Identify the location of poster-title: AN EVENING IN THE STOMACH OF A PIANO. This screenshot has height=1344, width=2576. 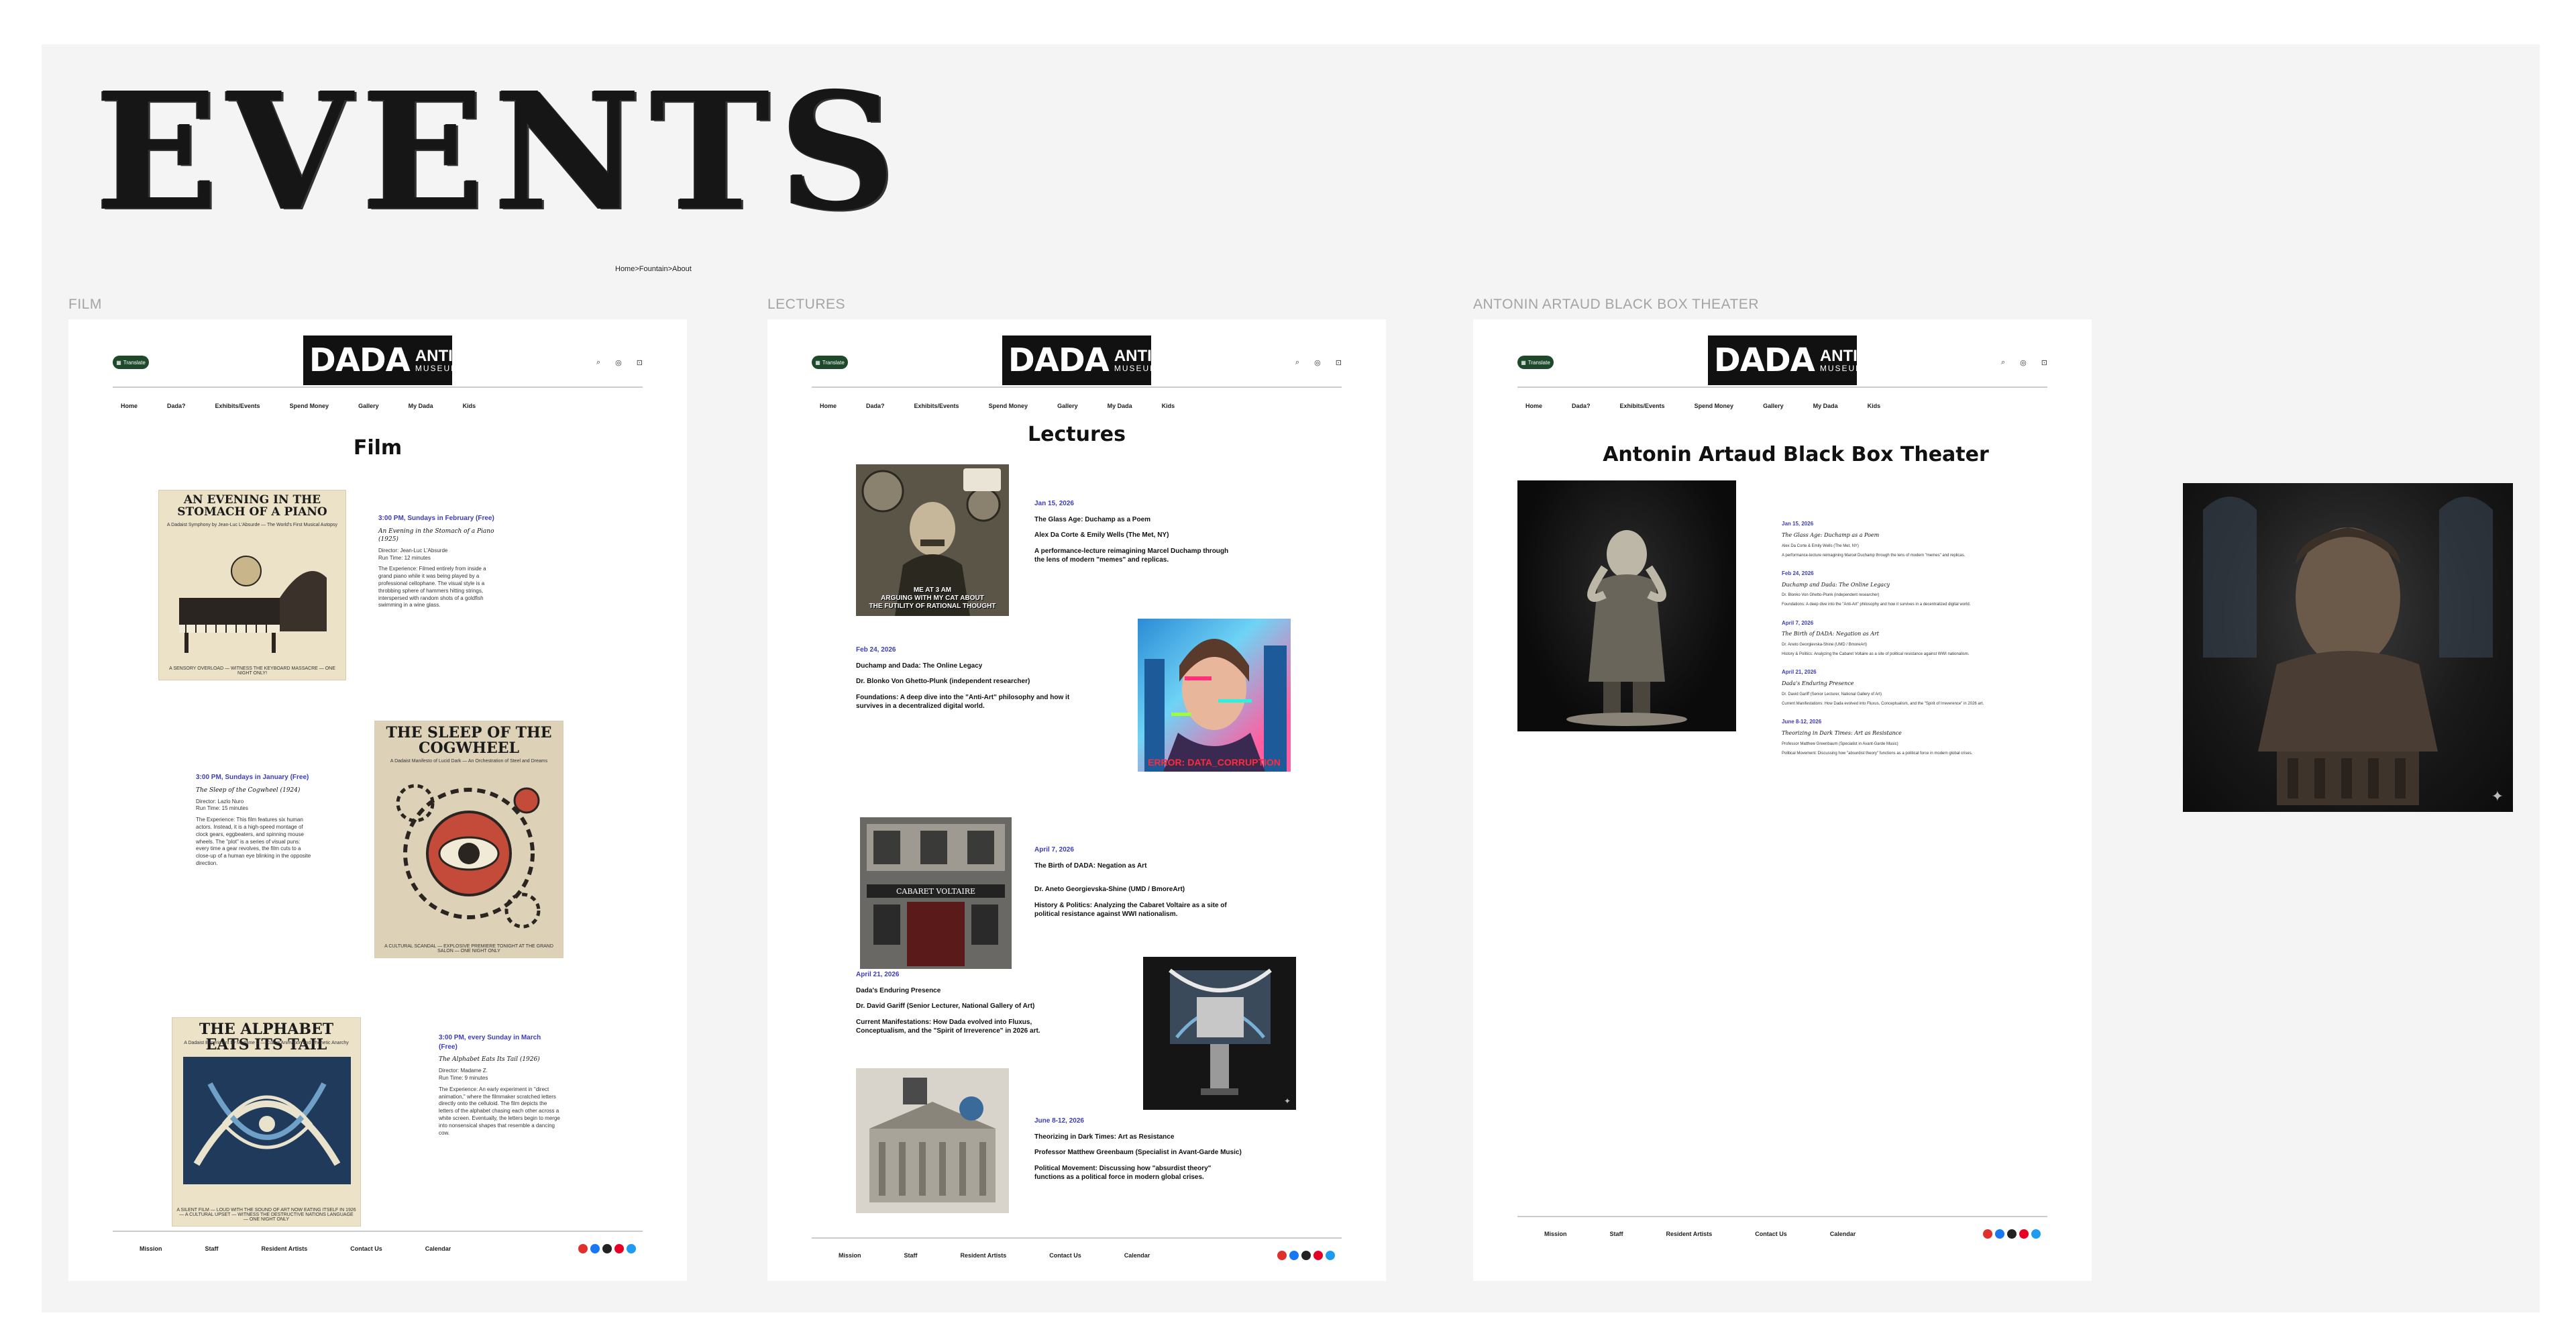
(252, 506).